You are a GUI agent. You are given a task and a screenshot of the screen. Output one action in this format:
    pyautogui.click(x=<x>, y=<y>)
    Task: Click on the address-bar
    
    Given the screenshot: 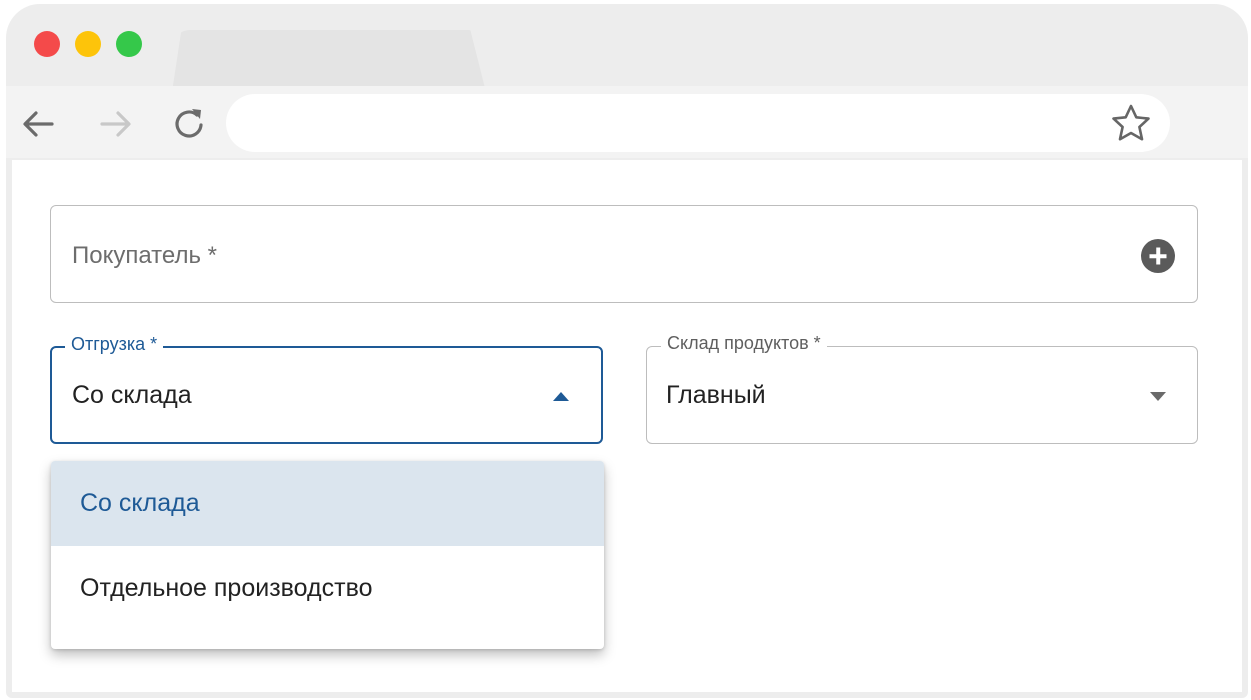 What is the action you would take?
    pyautogui.click(x=698, y=123)
    